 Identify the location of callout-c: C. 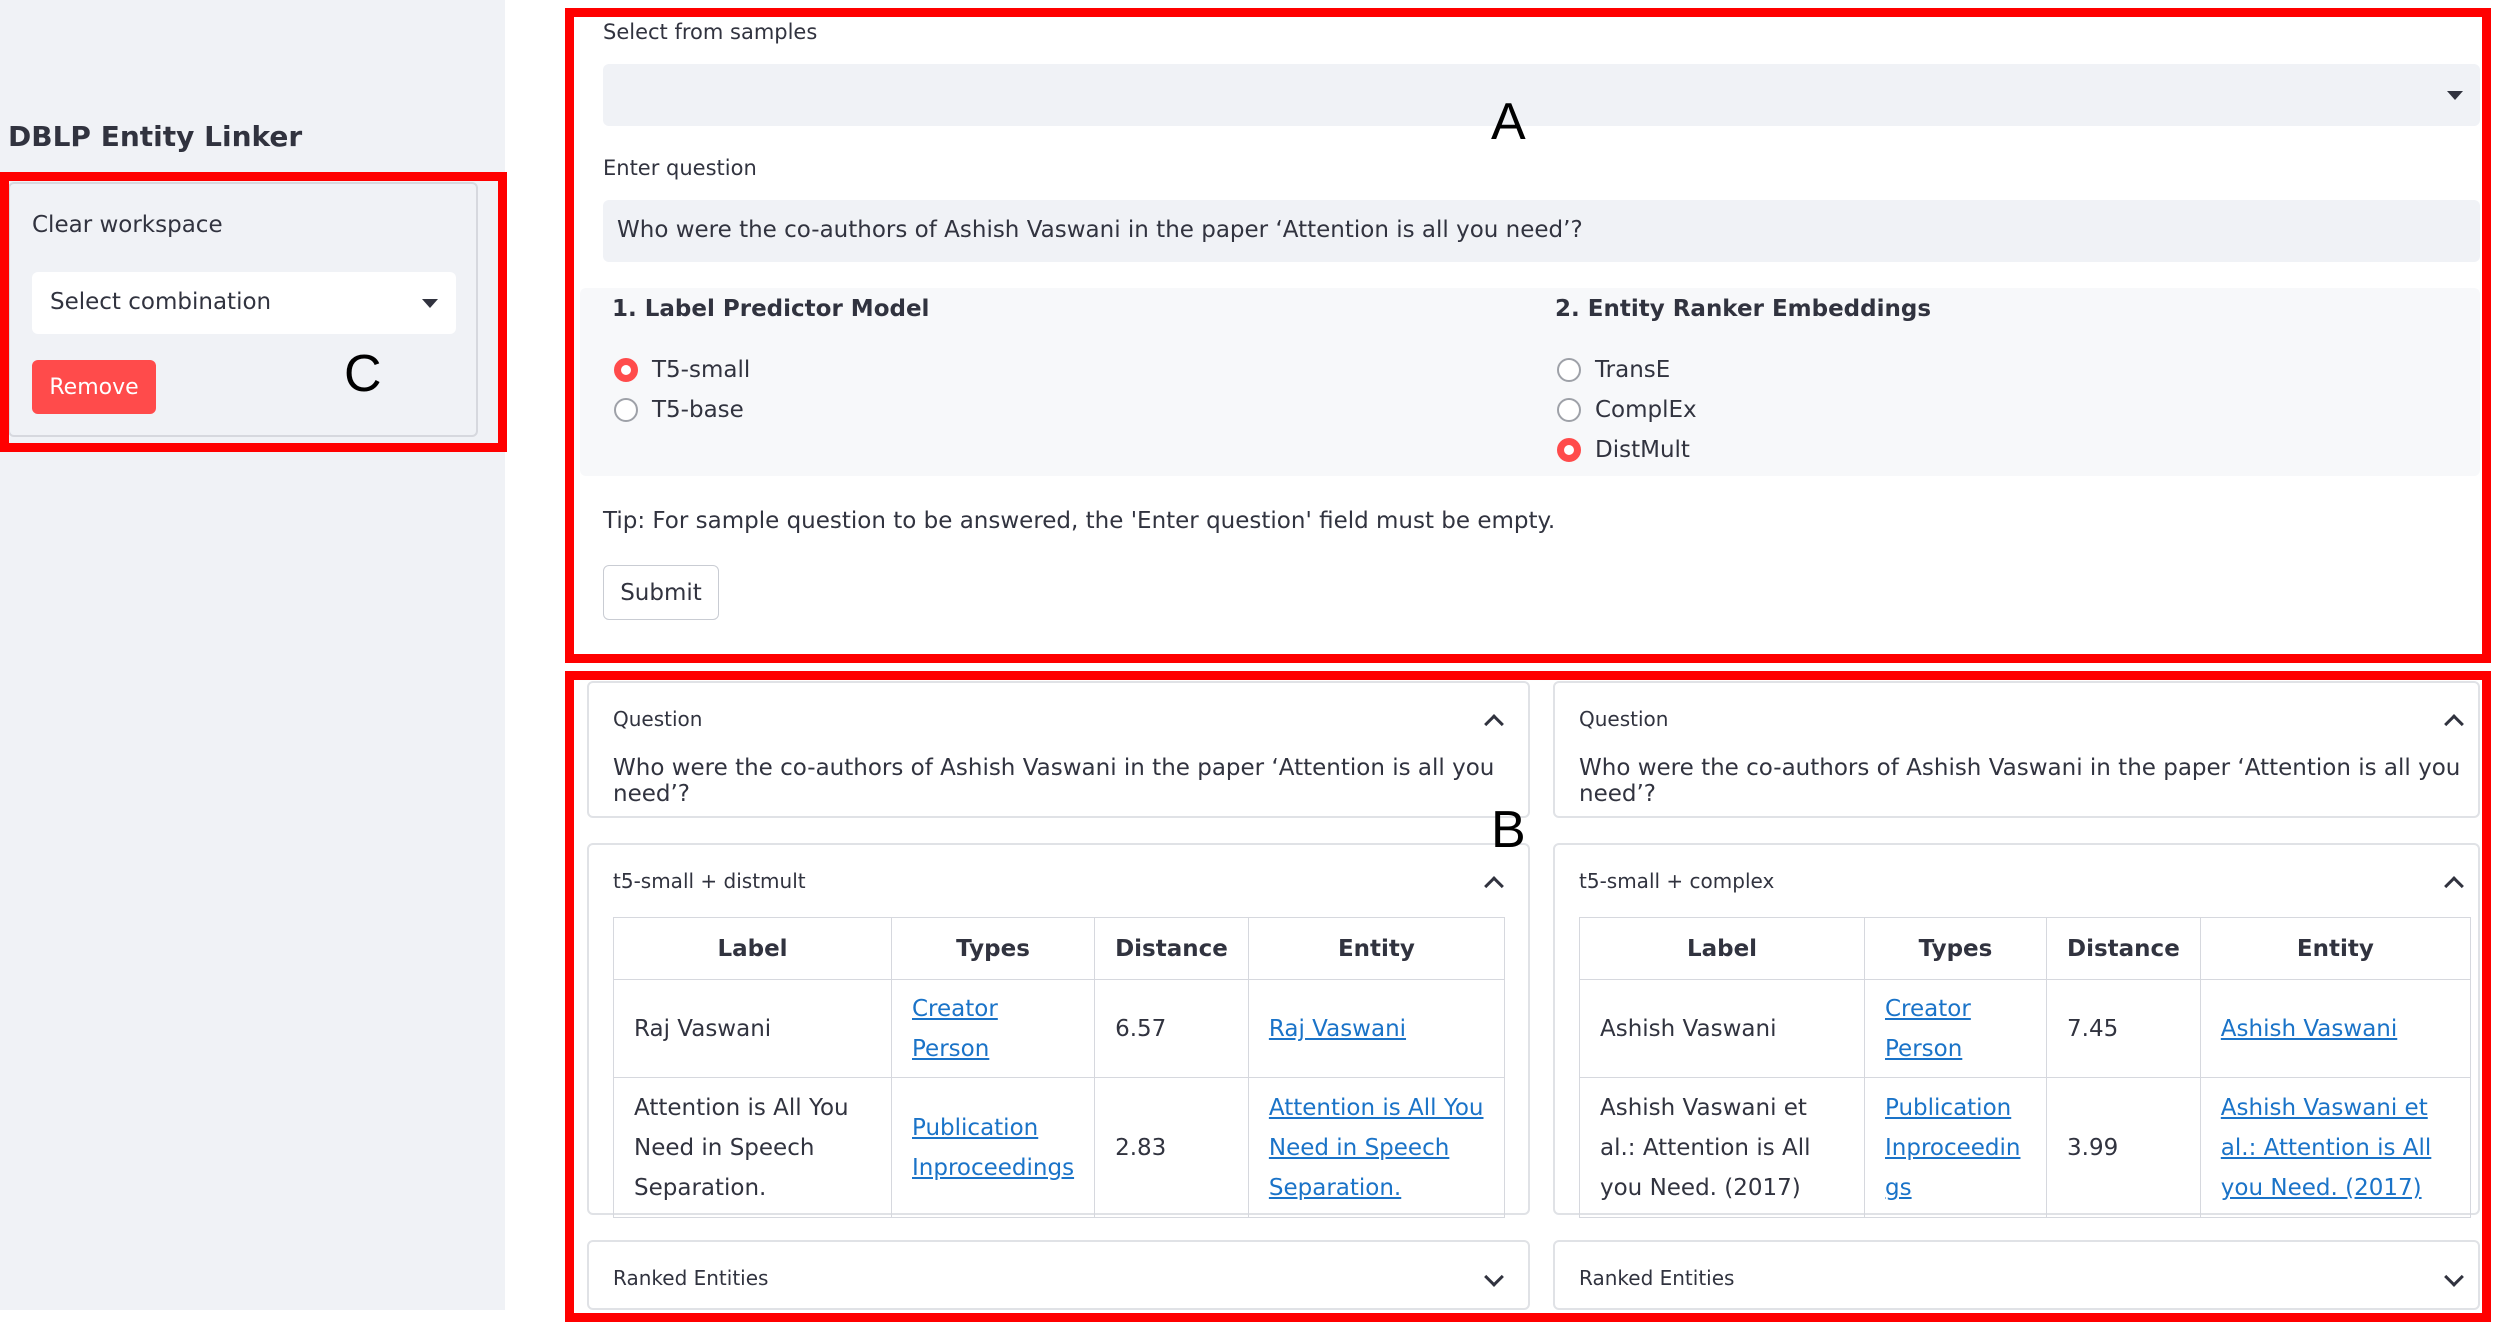
(363, 374).